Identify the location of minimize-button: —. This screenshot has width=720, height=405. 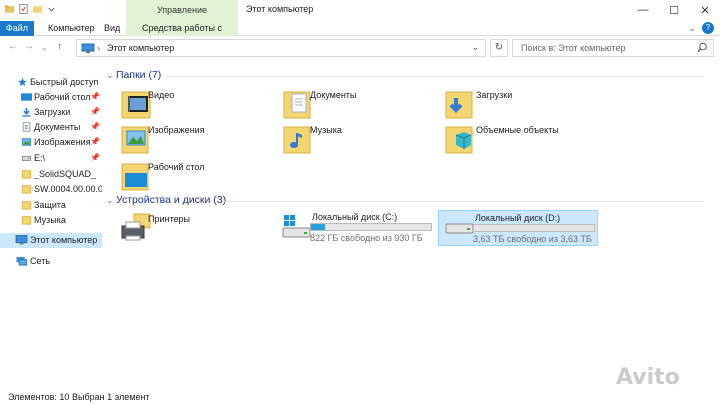
(643, 10).